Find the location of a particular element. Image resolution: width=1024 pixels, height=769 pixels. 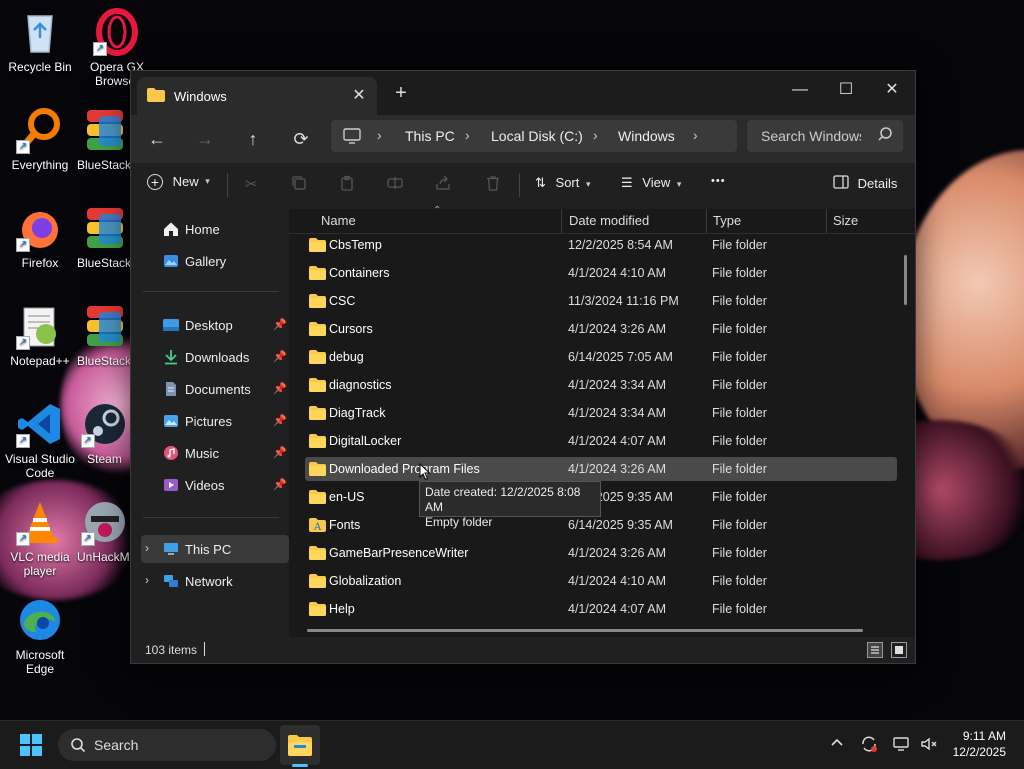

sort-button: ⇅ Sort ▾ is located at coordinates (563, 183).